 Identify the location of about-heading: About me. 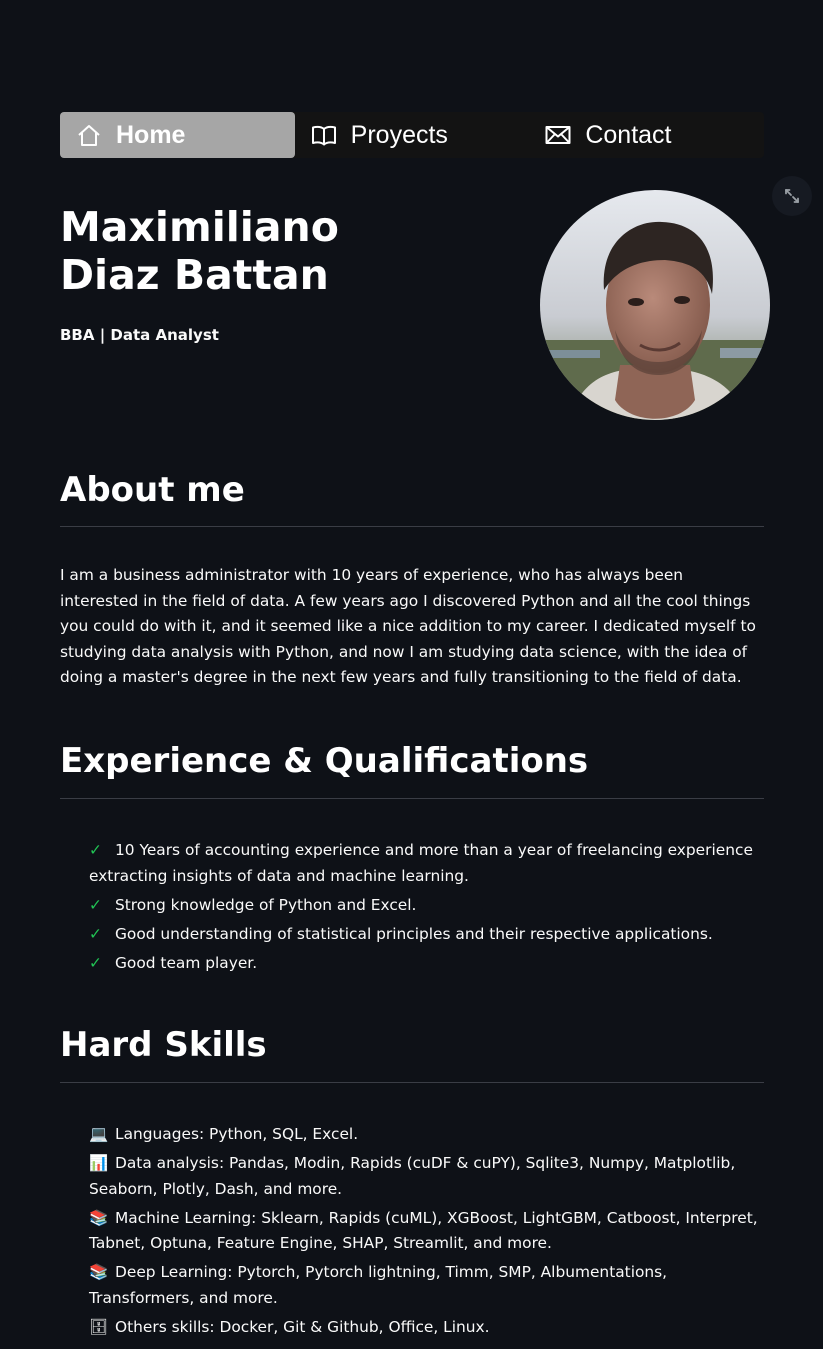
(152, 490).